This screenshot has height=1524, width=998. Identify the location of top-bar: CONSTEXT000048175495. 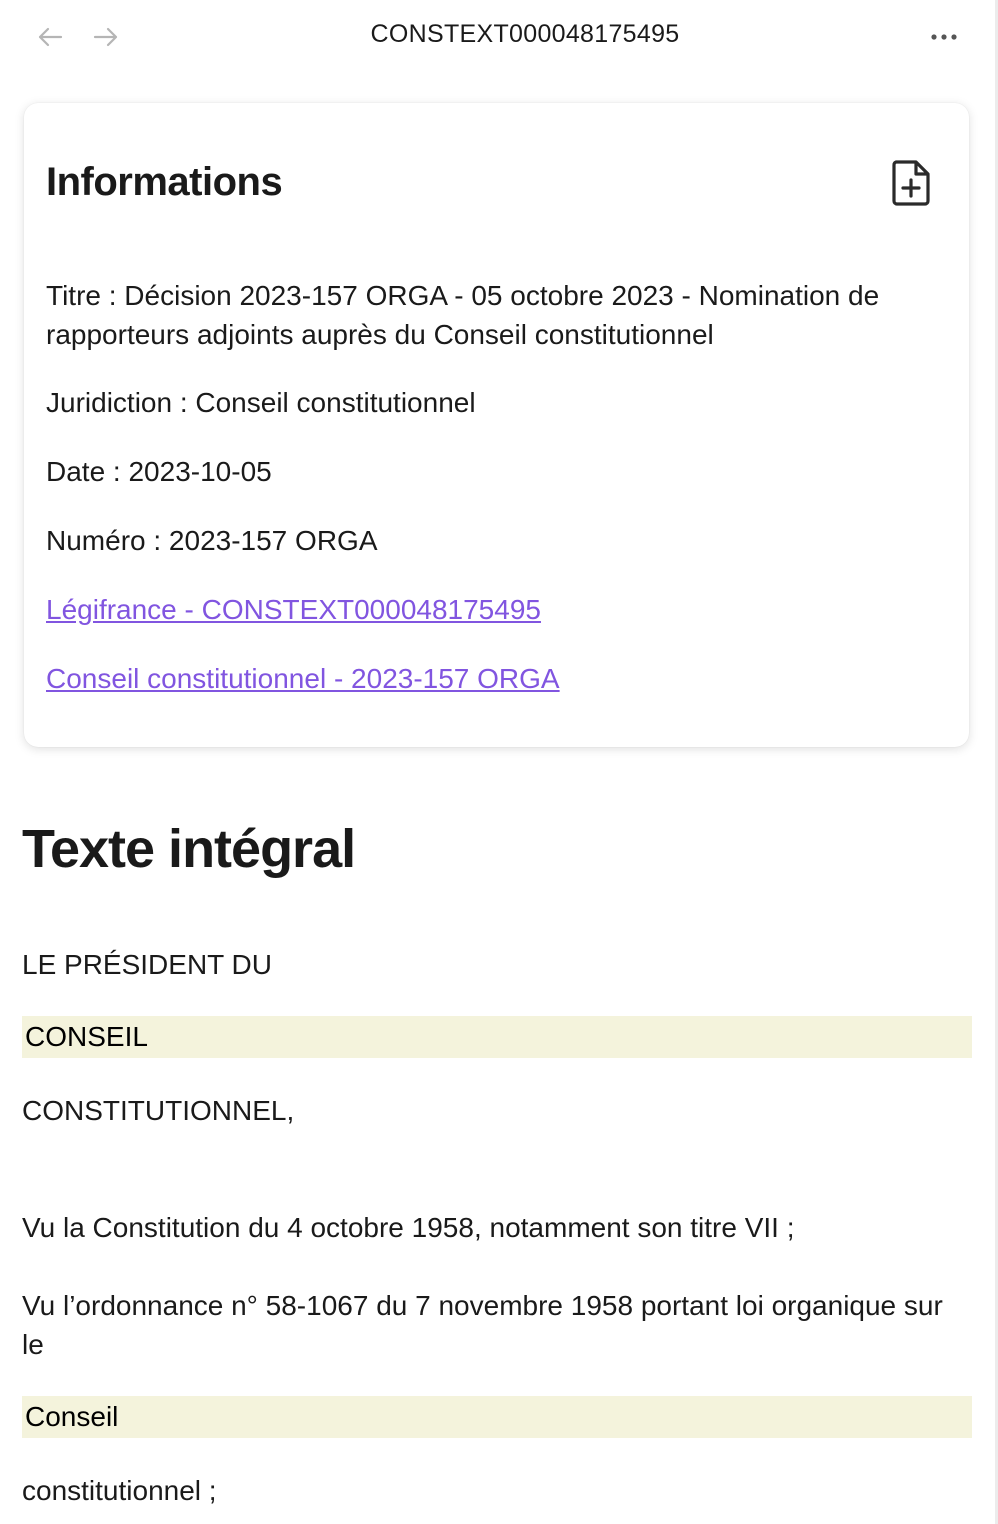
(497, 37).